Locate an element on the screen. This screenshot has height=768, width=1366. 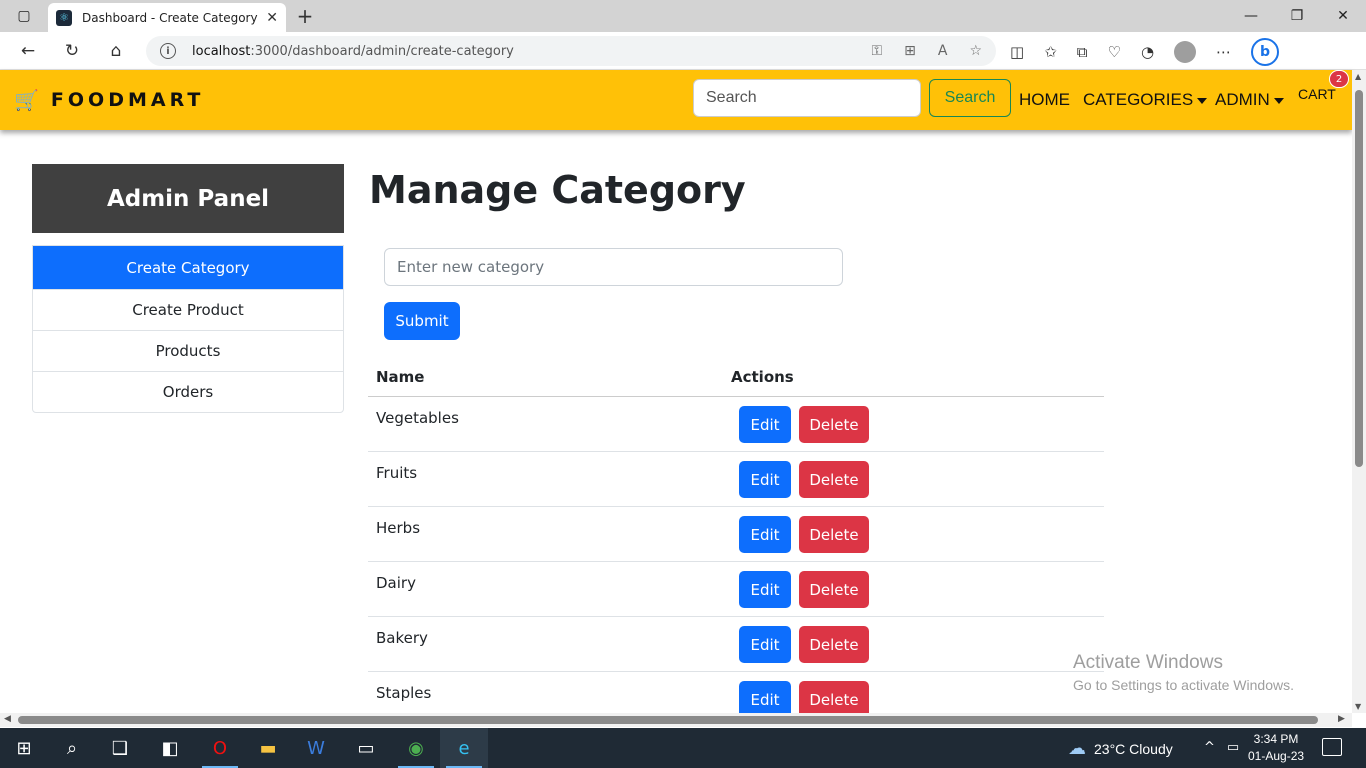
shopping-cart-icon: 🛒 is located at coordinates (26, 100).